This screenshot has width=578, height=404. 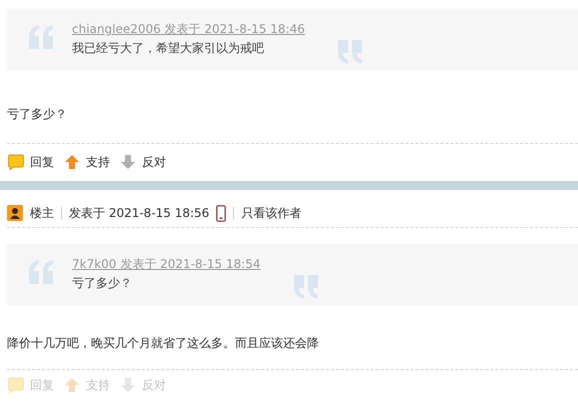 I want to click on role-label: 楼主, so click(x=42, y=213).